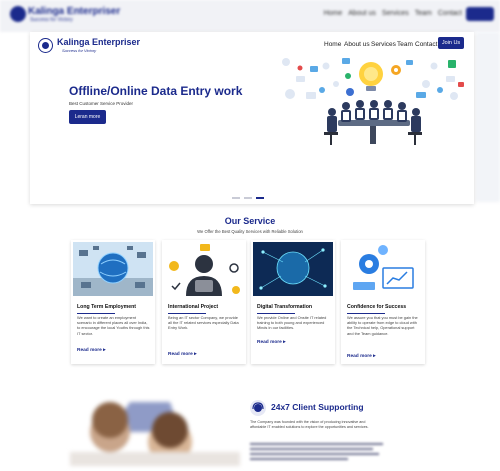 Image resolution: width=500 pixels, height=471 pixels. What do you see at coordinates (480, 14) in the screenshot?
I see `background-join-button` at bounding box center [480, 14].